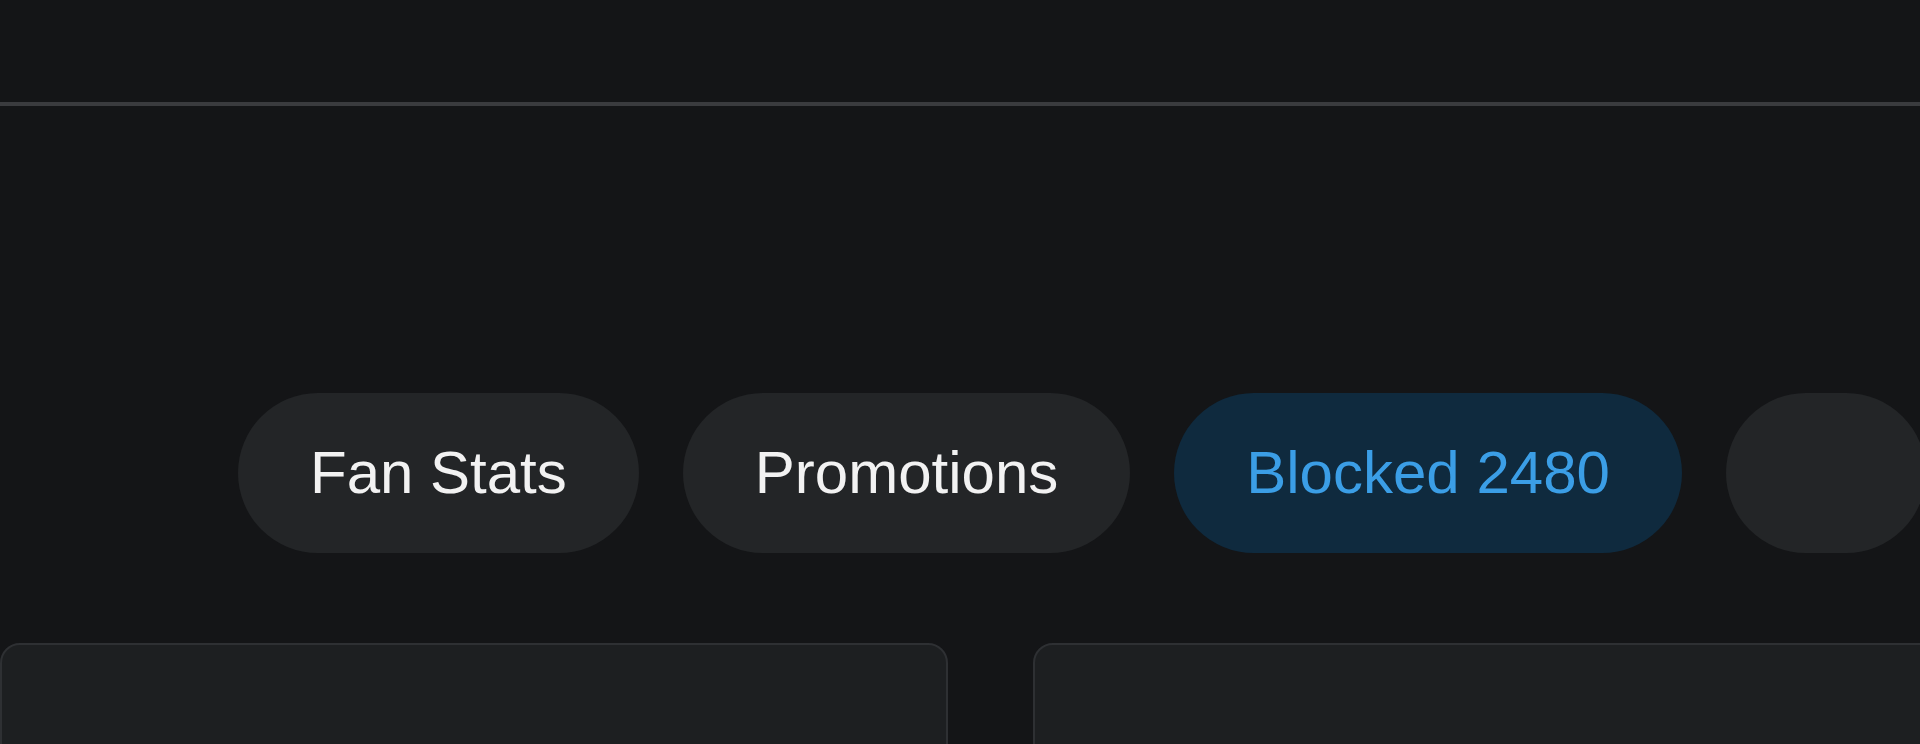 The height and width of the screenshot is (744, 1920). Describe the element at coordinates (438, 473) in the screenshot. I see `filter-chip: Fan Stats` at that location.